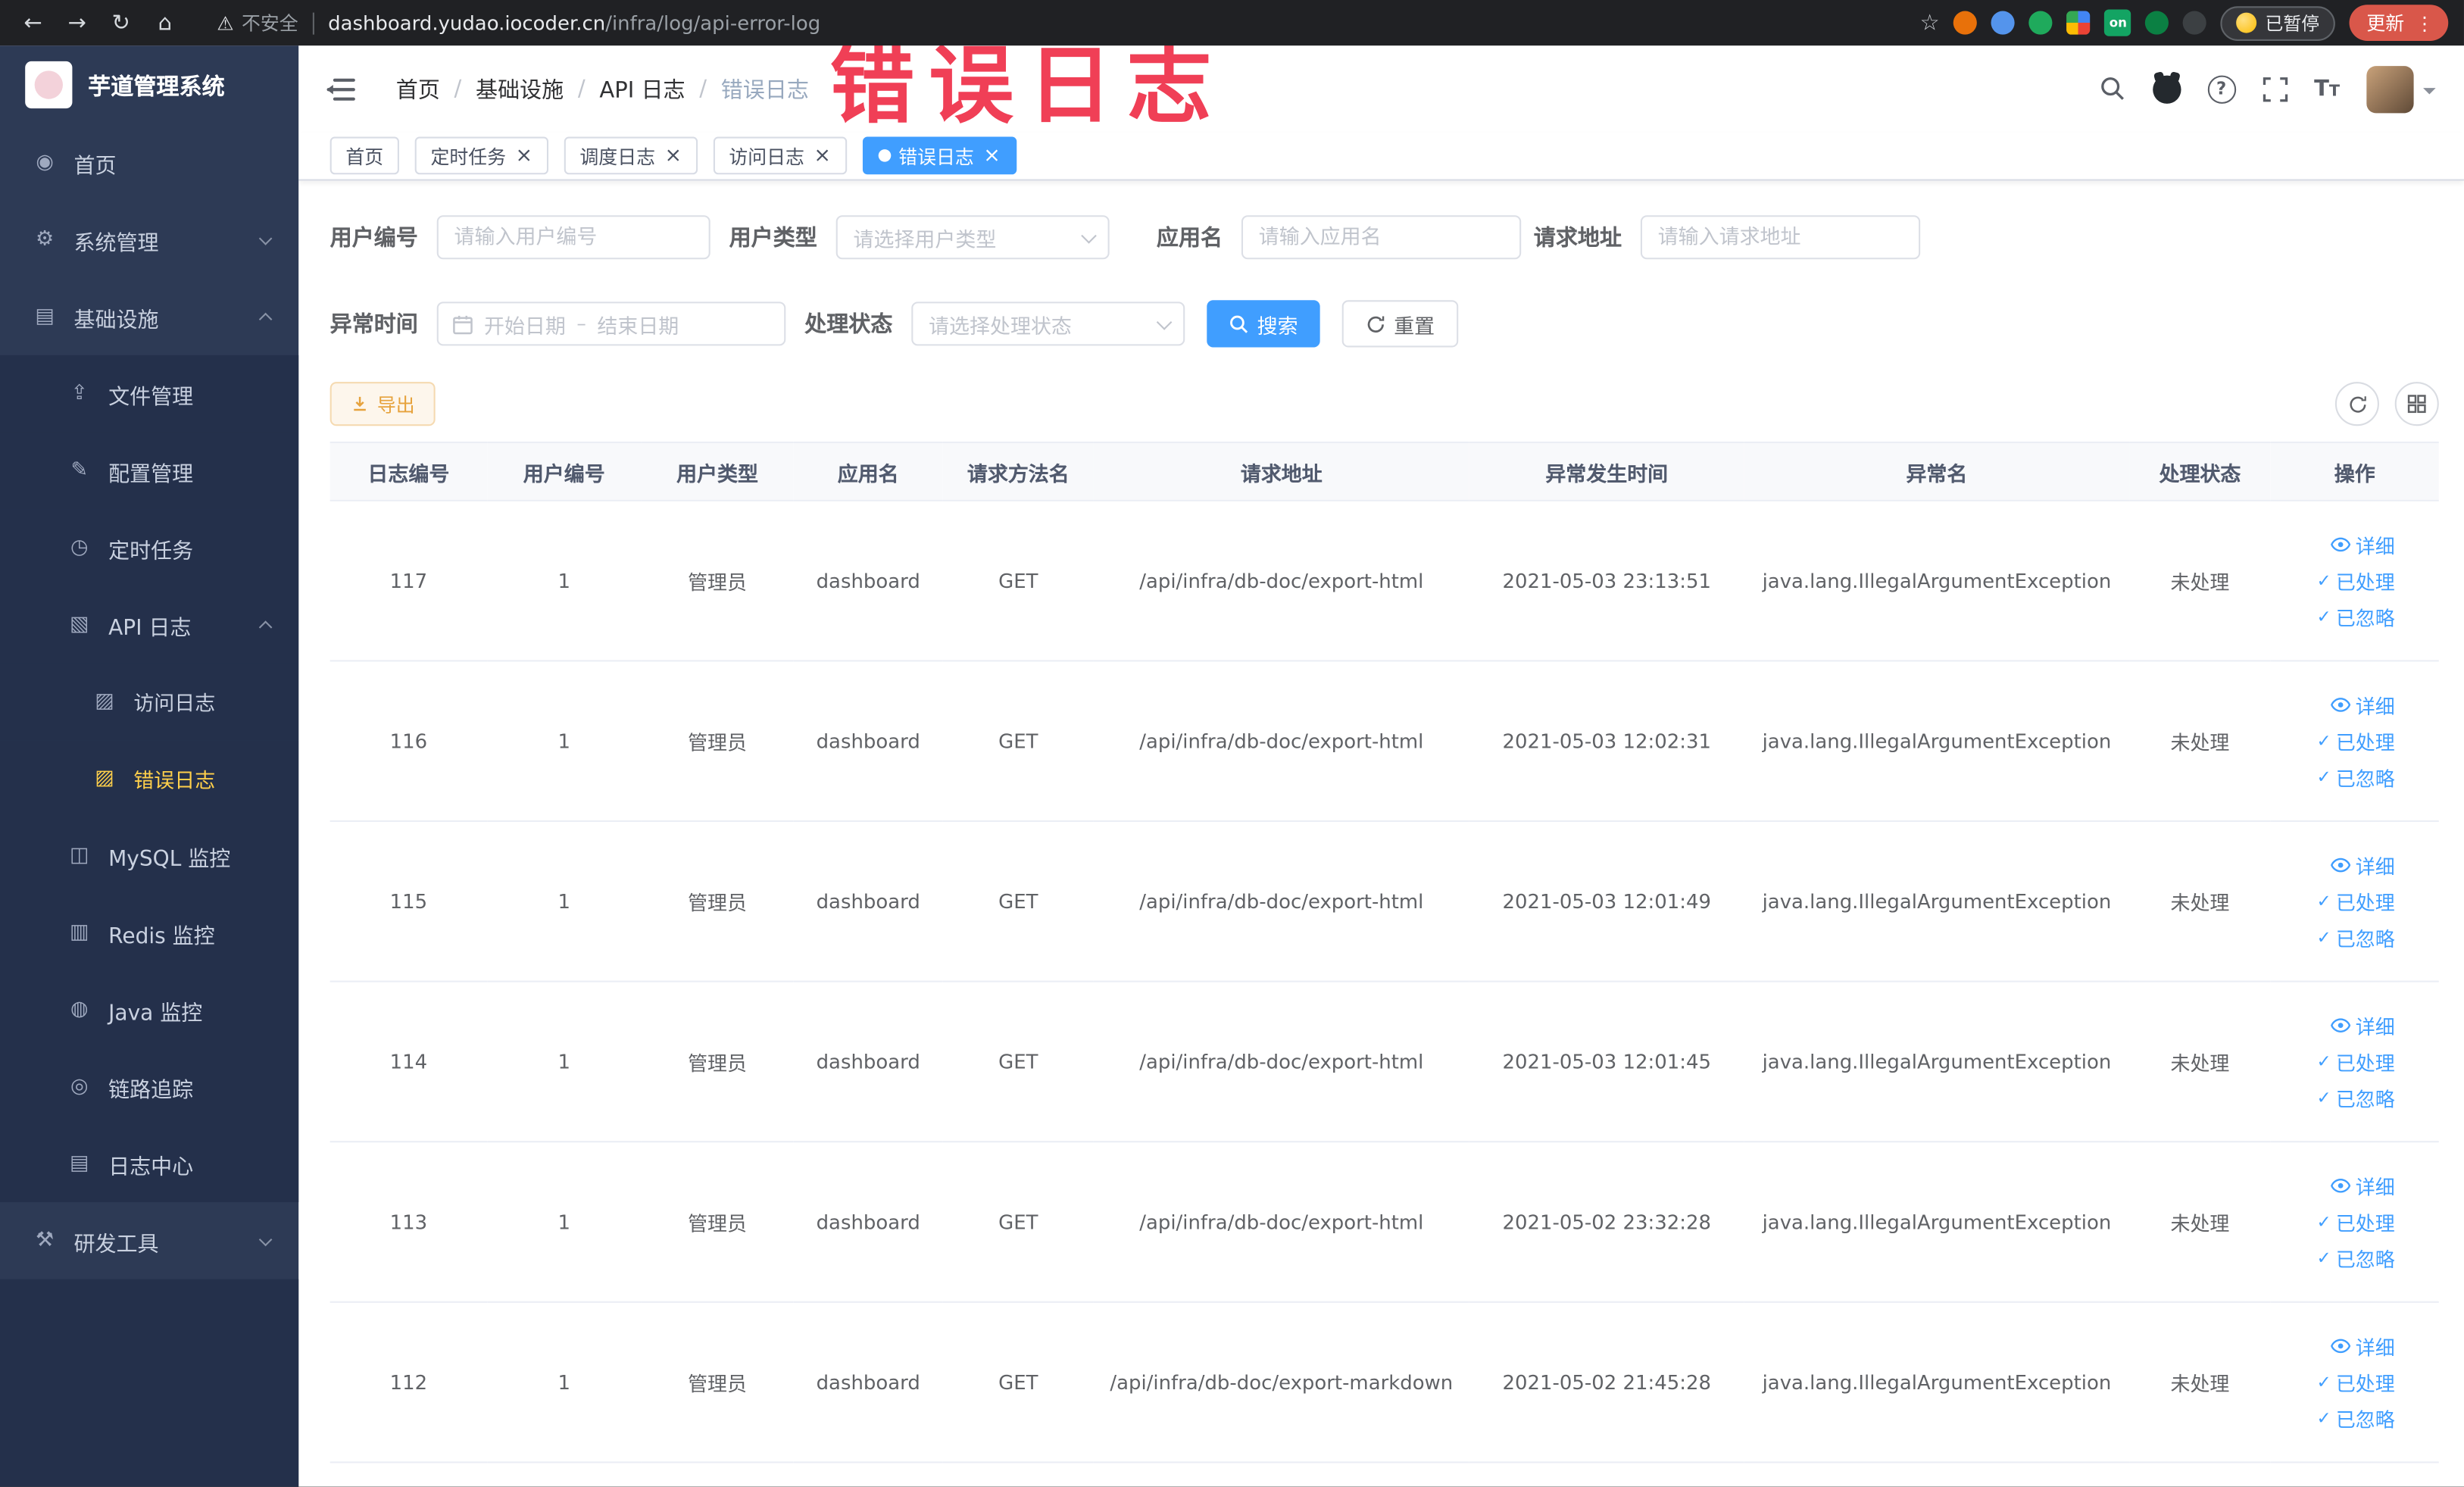 The height and width of the screenshot is (1487, 2464). I want to click on home-icon: ◉, so click(45, 163).